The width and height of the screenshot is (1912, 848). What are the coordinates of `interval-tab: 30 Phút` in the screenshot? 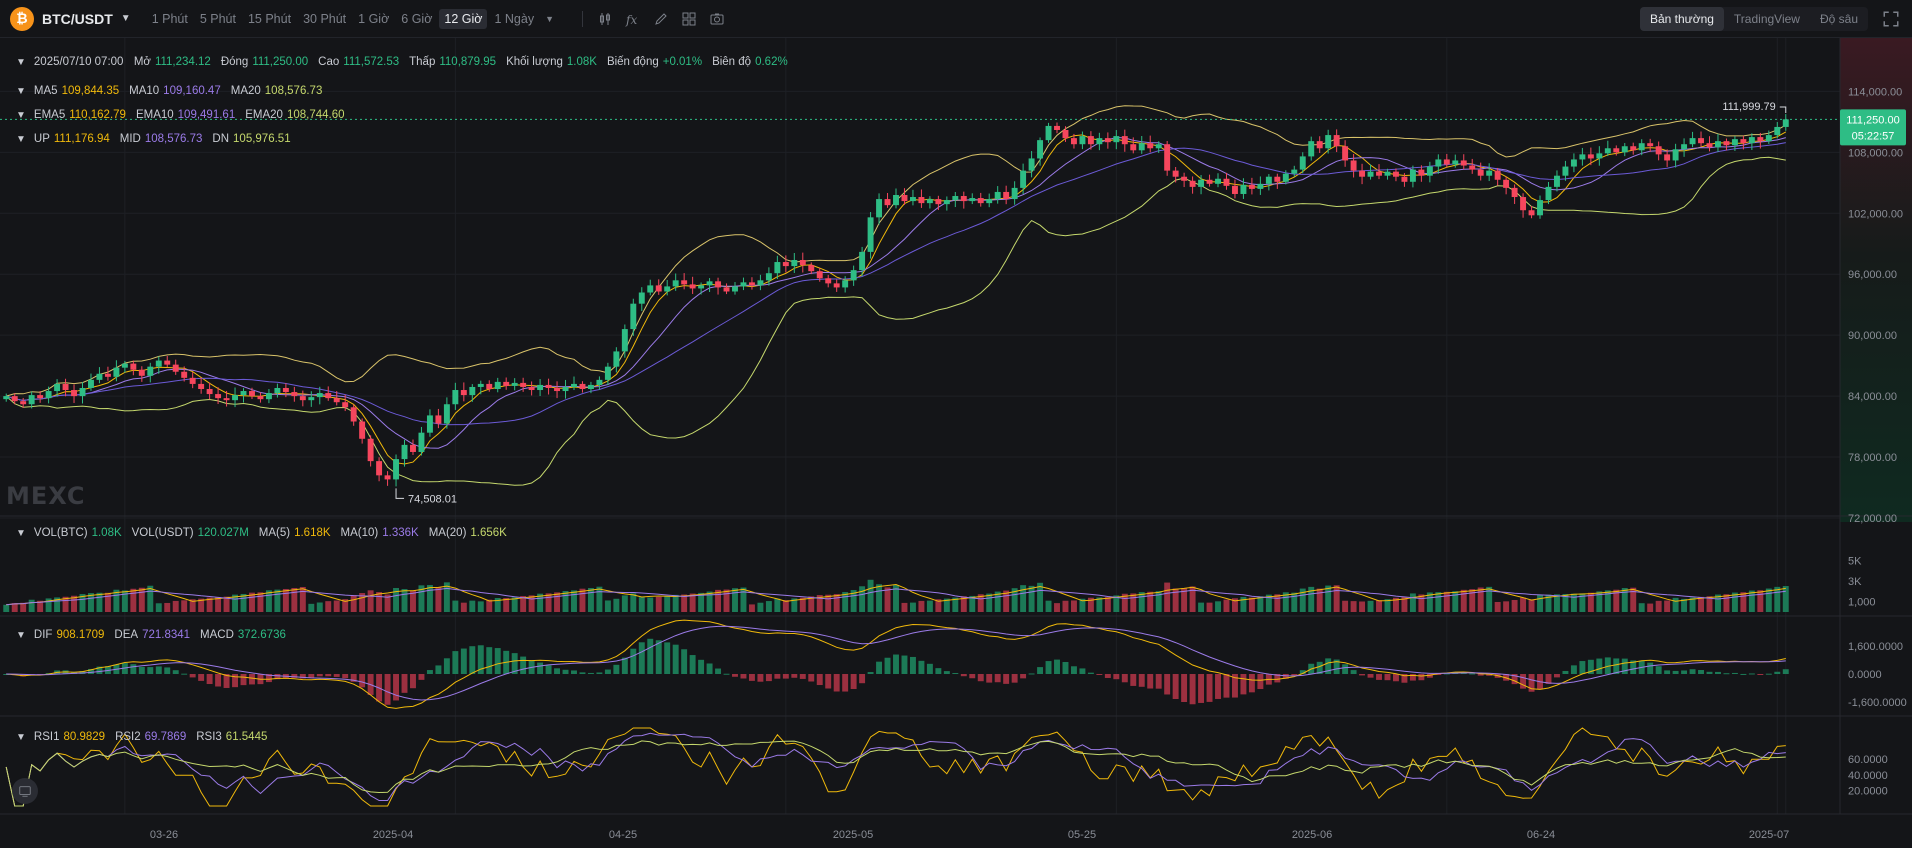 It's located at (324, 19).